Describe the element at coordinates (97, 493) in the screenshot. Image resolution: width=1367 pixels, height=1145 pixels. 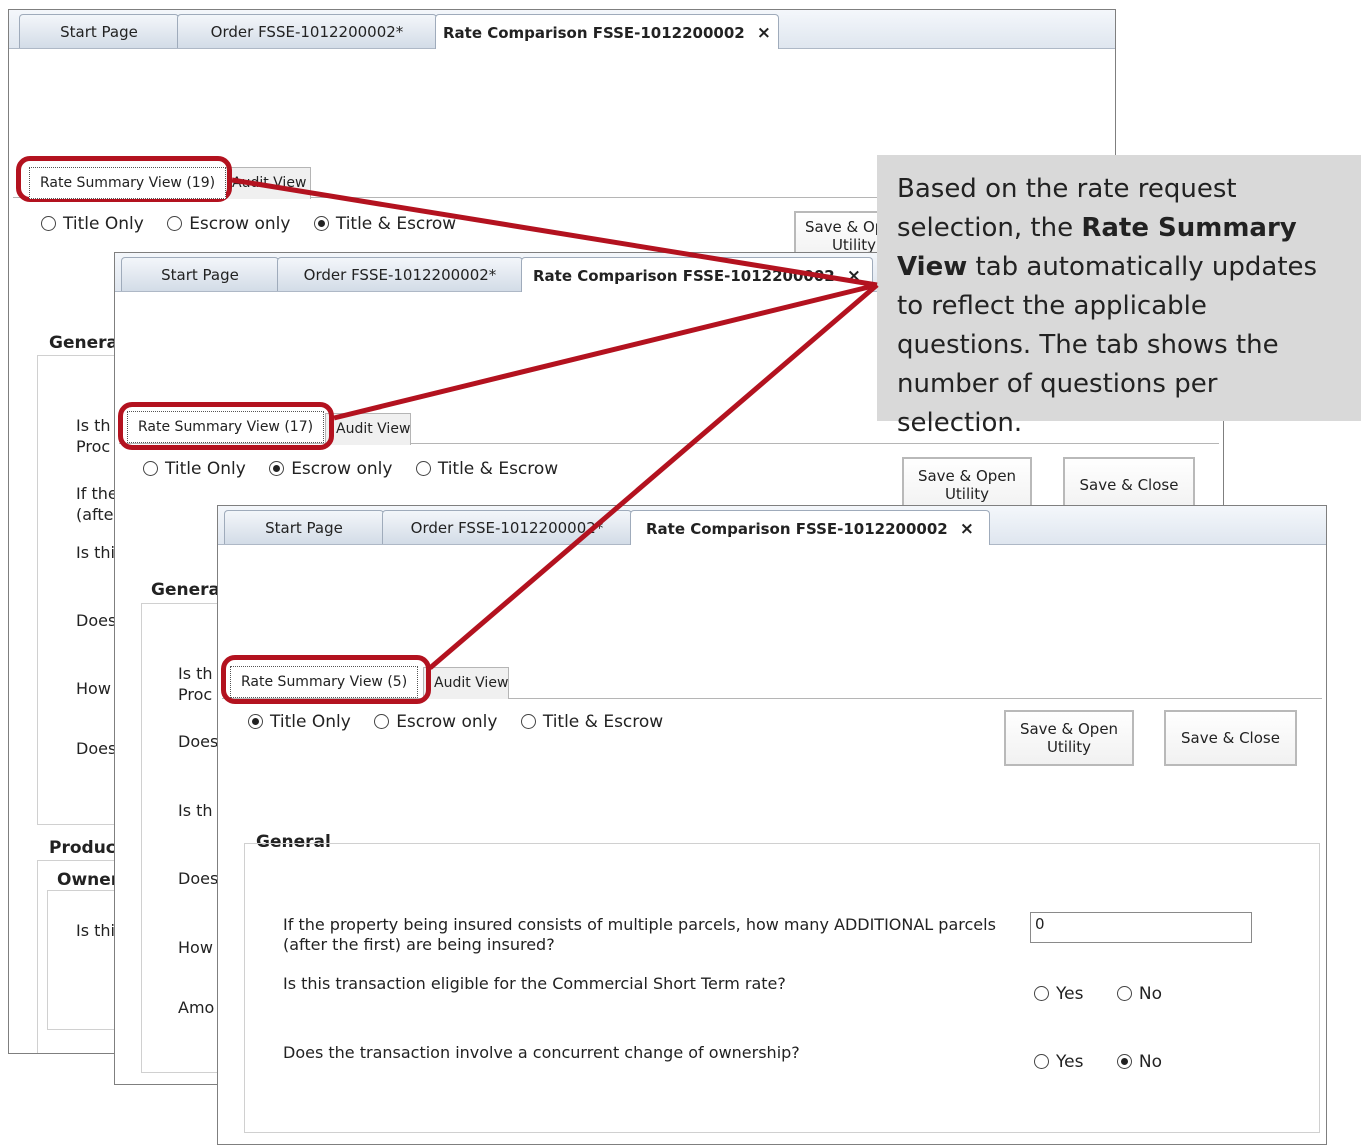
I see `question-fragment: If the` at that location.